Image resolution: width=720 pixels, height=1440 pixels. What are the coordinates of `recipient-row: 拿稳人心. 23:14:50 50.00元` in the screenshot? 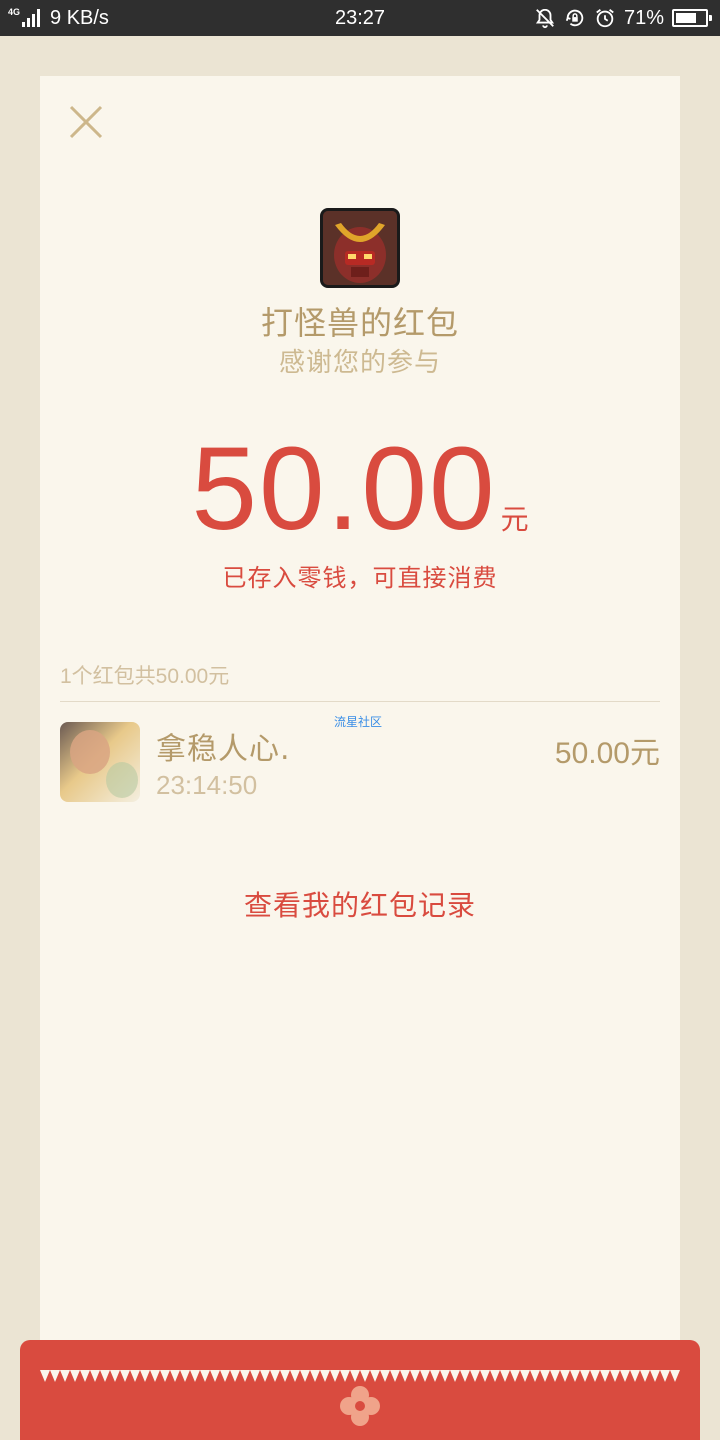 It's located at (360, 763).